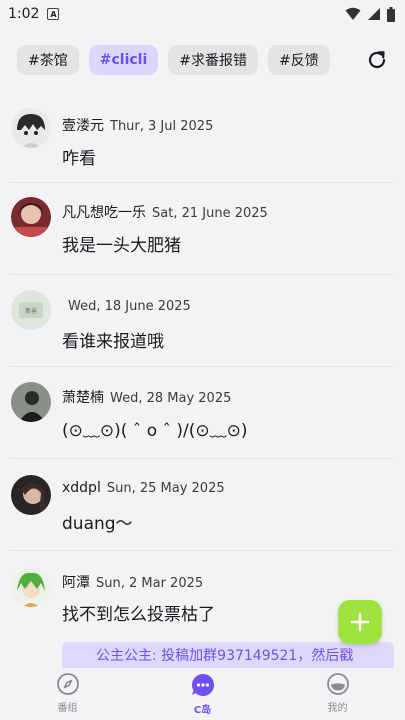 The image size is (405, 720). What do you see at coordinates (299, 60) in the screenshot?
I see `tag-fankui: #反馈` at bounding box center [299, 60].